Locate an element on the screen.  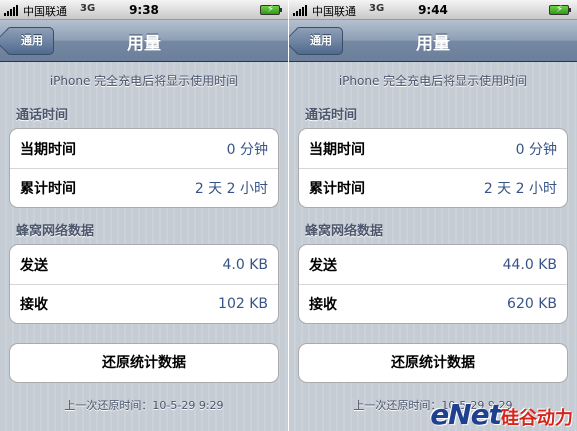
last-reset-time: 上一次还原时间：10-5-29 9:29 is located at coordinates (144, 405).